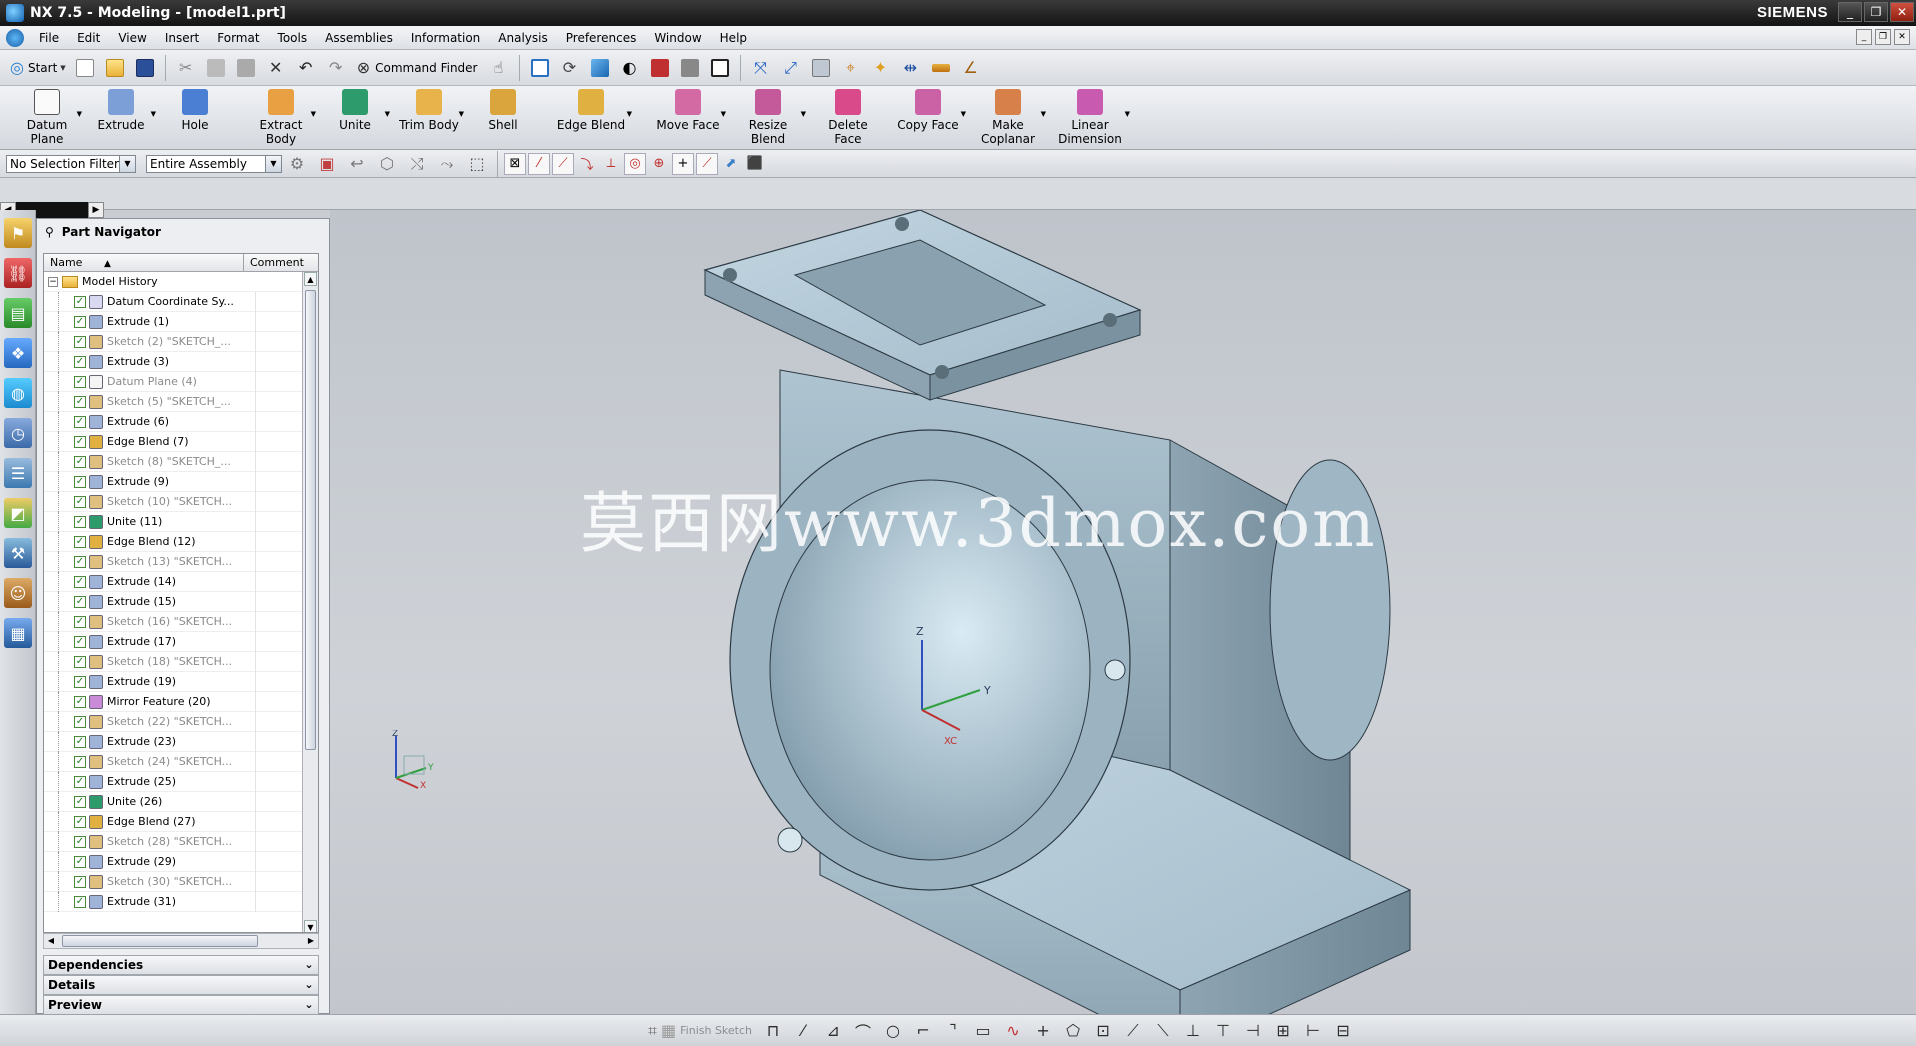  Describe the element at coordinates (1850, 12) in the screenshot. I see `minimize-button: _` at that location.